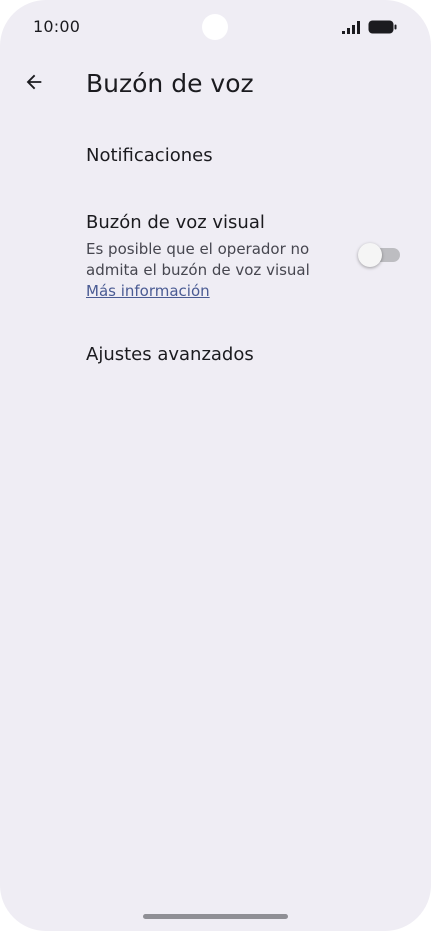  What do you see at coordinates (198, 270) in the screenshot?
I see `visual-voicemail-summary-line2: admita el buzón de voz visual` at bounding box center [198, 270].